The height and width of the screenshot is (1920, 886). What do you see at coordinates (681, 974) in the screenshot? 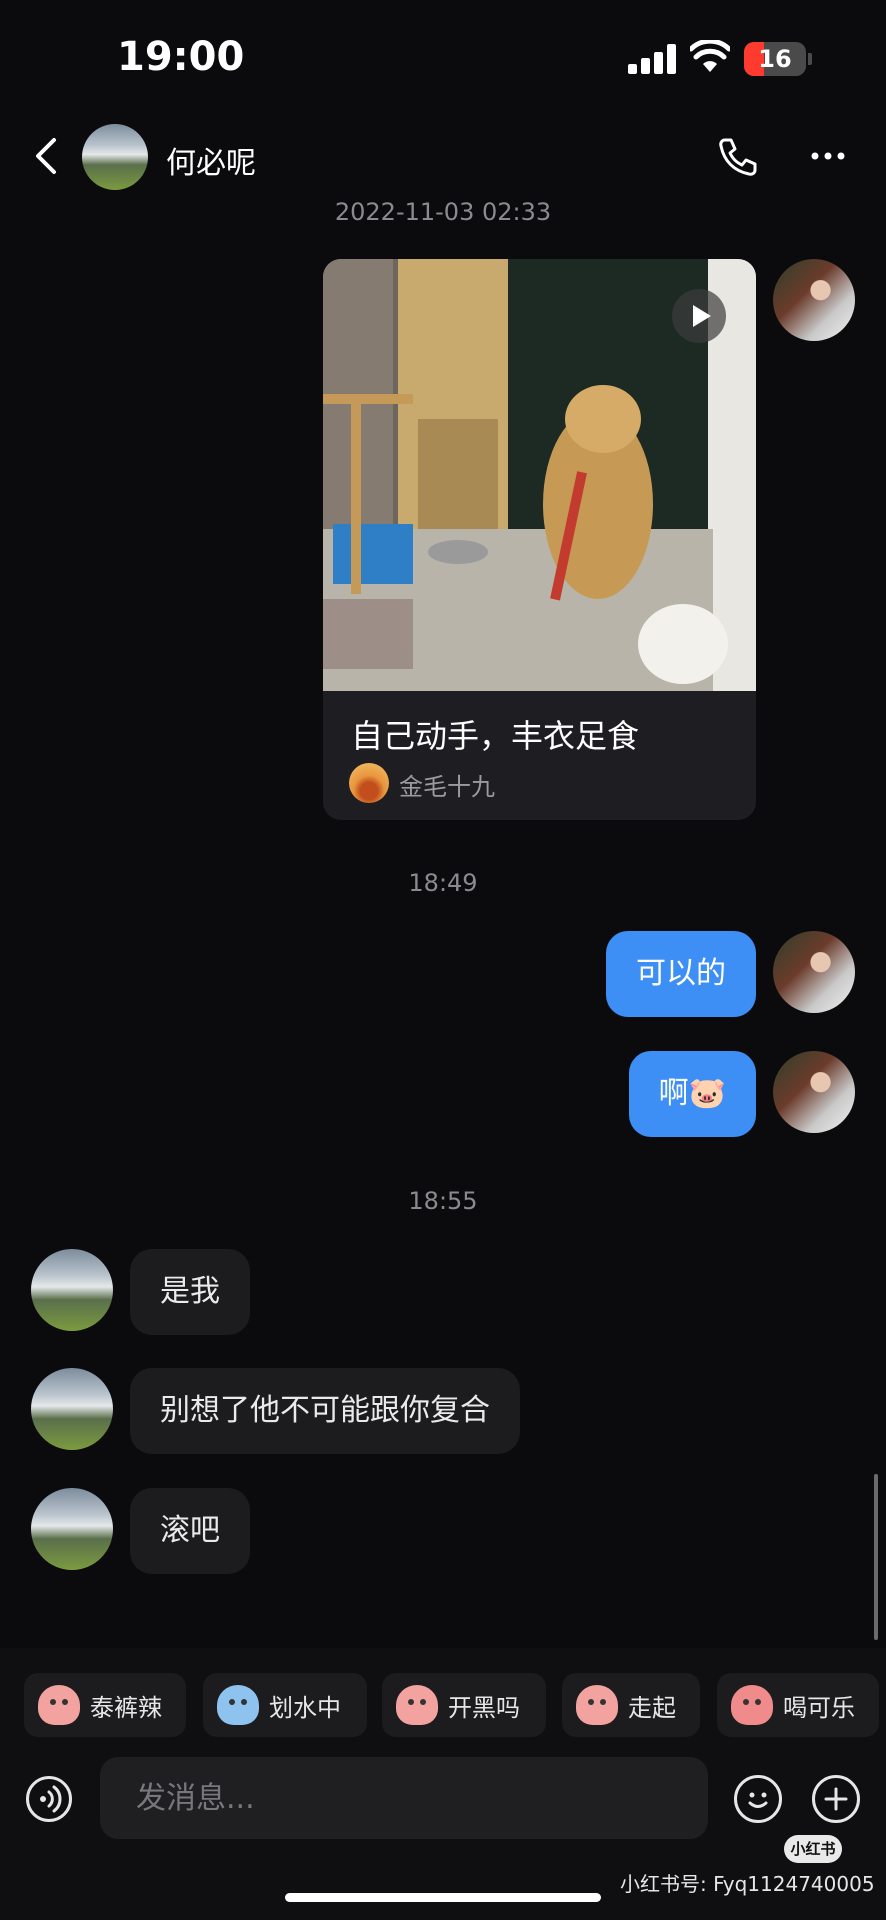
I see `outgoing-message: 可以的` at bounding box center [681, 974].